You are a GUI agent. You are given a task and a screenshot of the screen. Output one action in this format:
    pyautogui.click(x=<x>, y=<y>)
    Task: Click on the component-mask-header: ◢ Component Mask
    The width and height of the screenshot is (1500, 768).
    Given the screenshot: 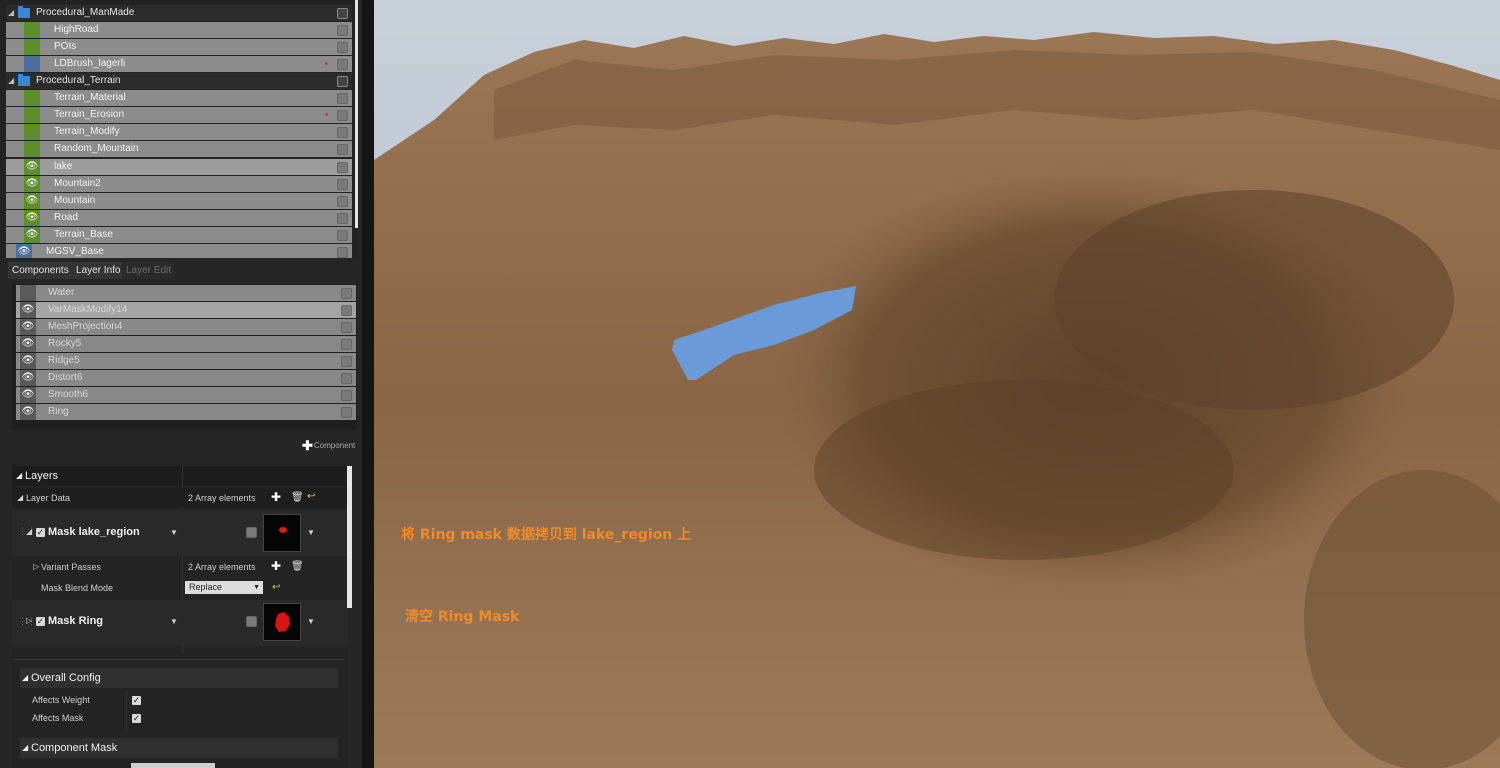 What is the action you would take?
    pyautogui.click(x=179, y=748)
    